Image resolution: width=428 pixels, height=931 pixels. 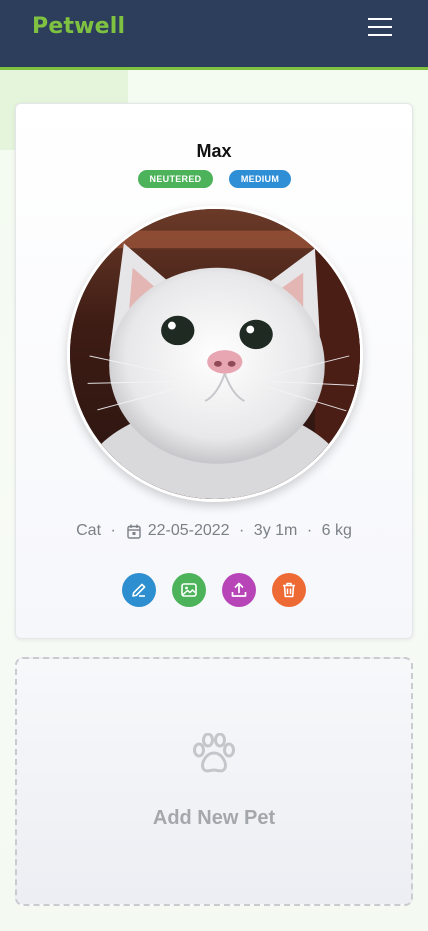 What do you see at coordinates (214, 35) in the screenshot?
I see `app-header: Petwell` at bounding box center [214, 35].